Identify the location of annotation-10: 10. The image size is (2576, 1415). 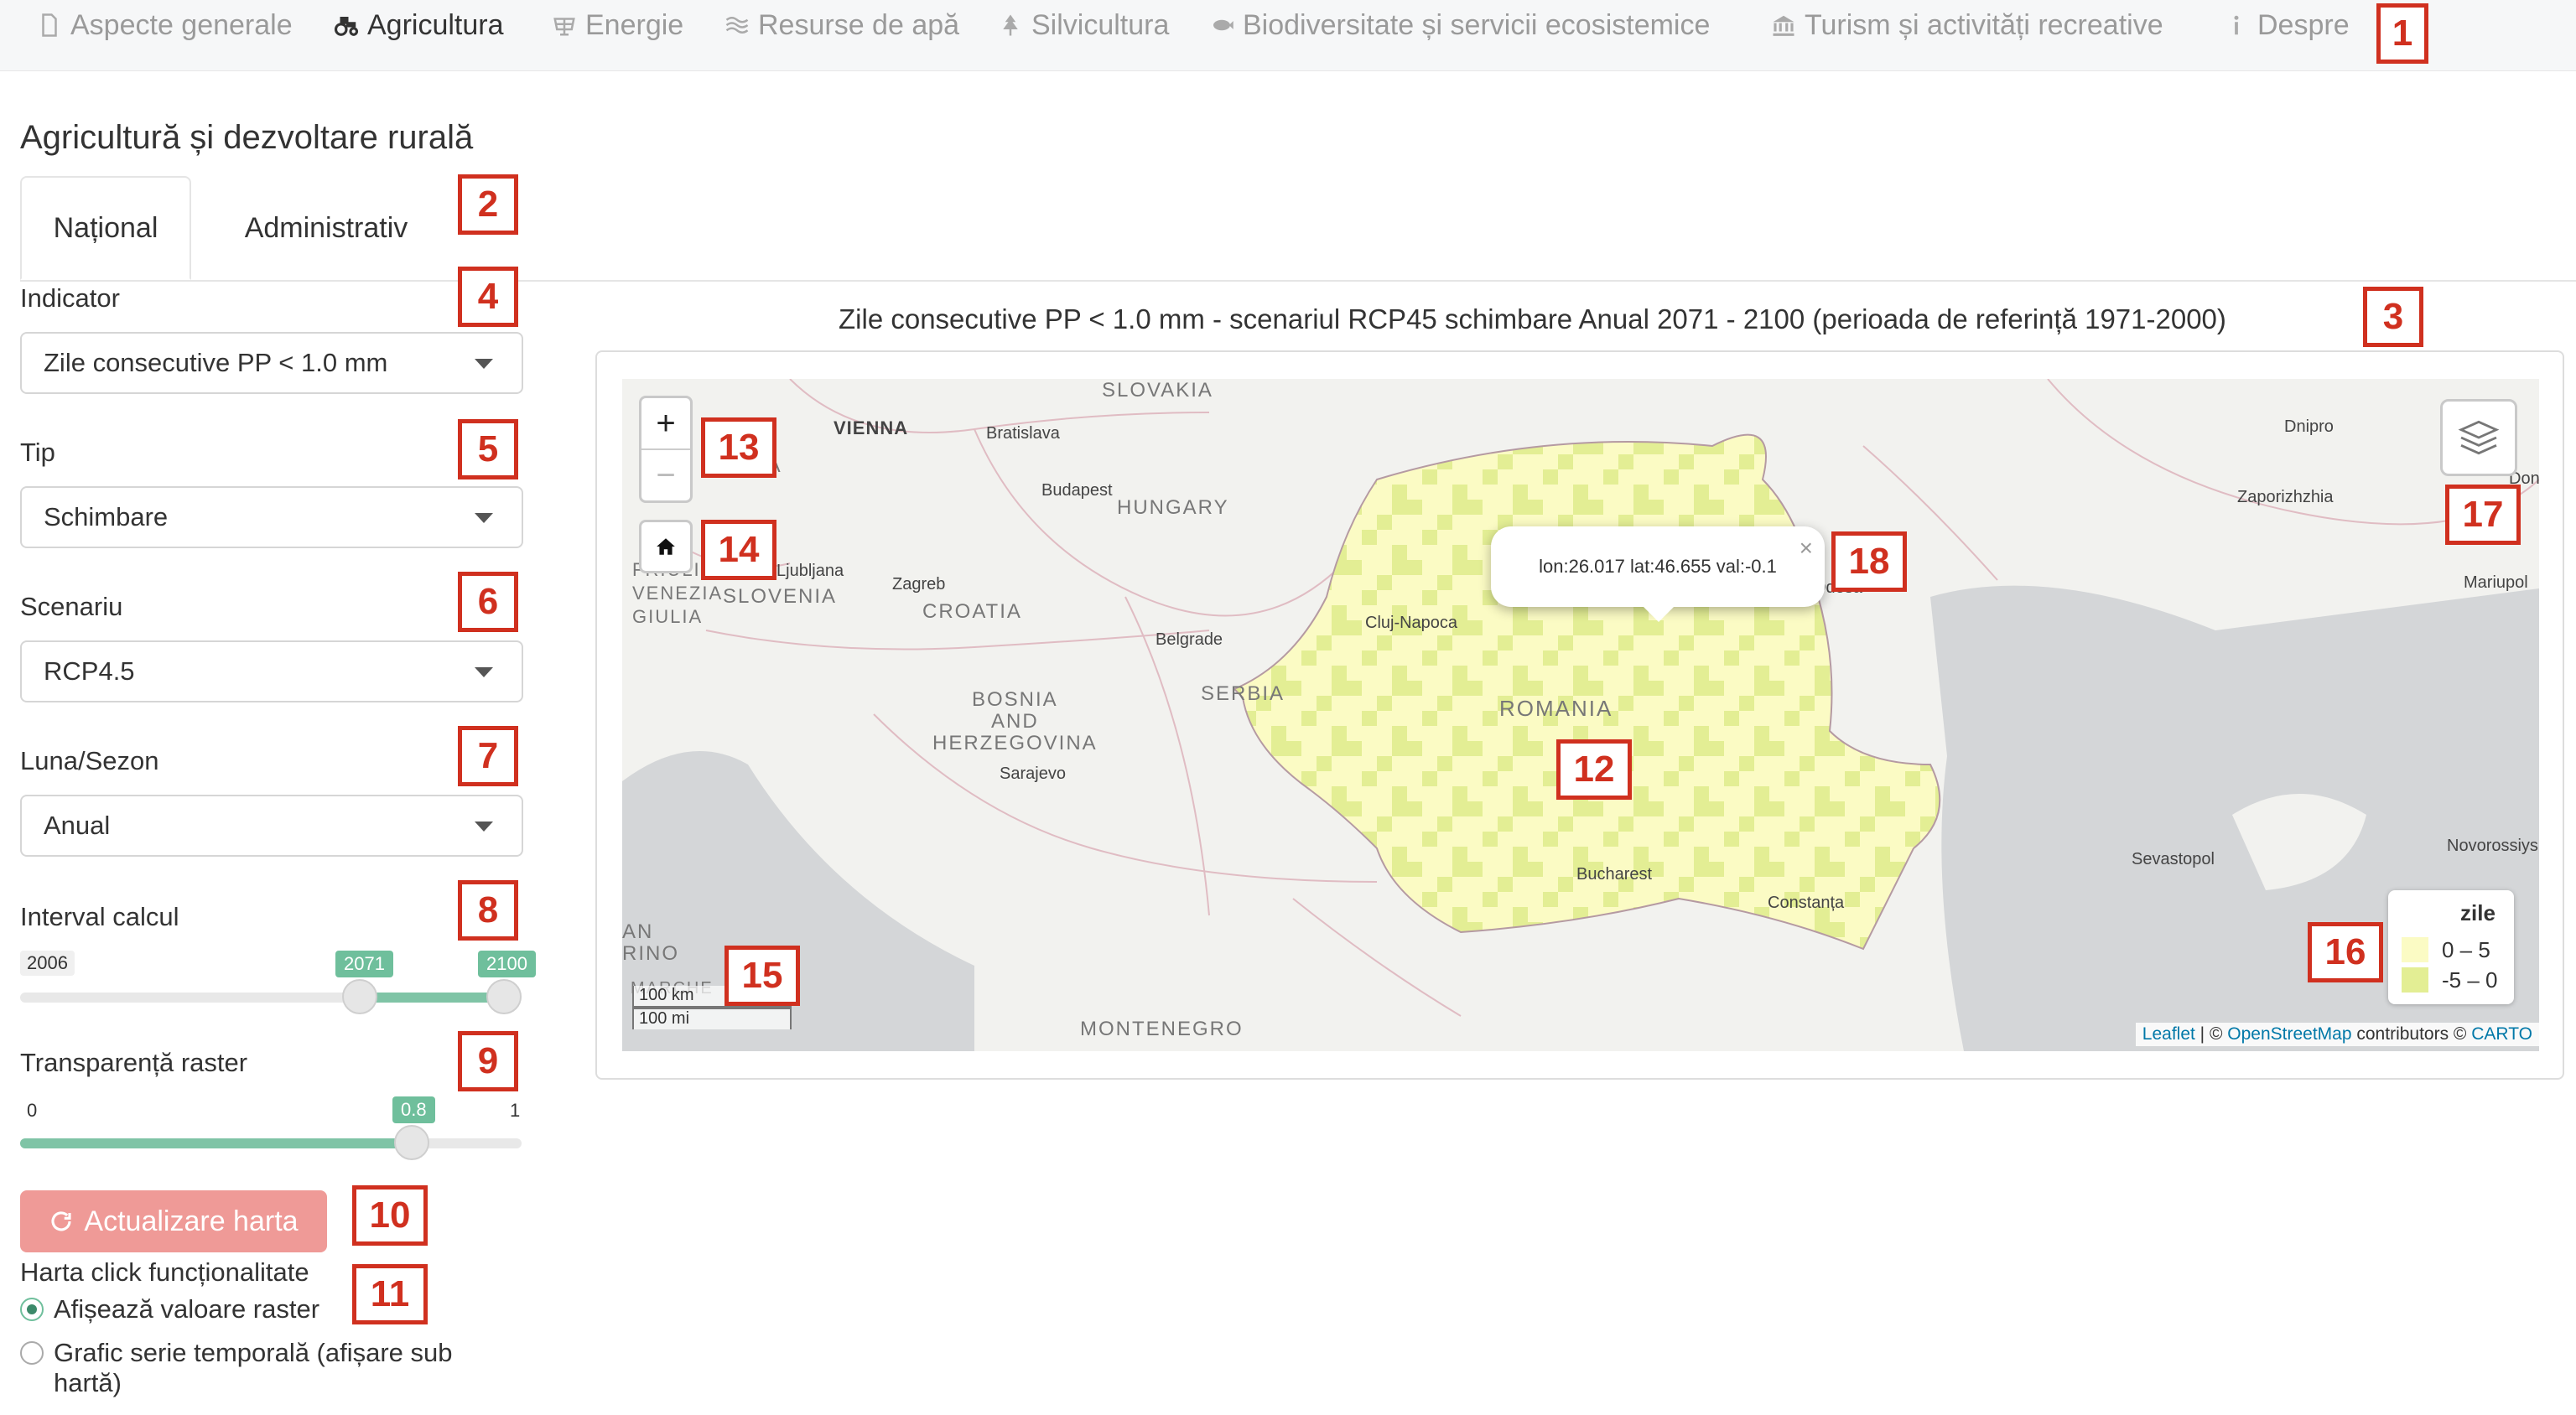
(390, 1215).